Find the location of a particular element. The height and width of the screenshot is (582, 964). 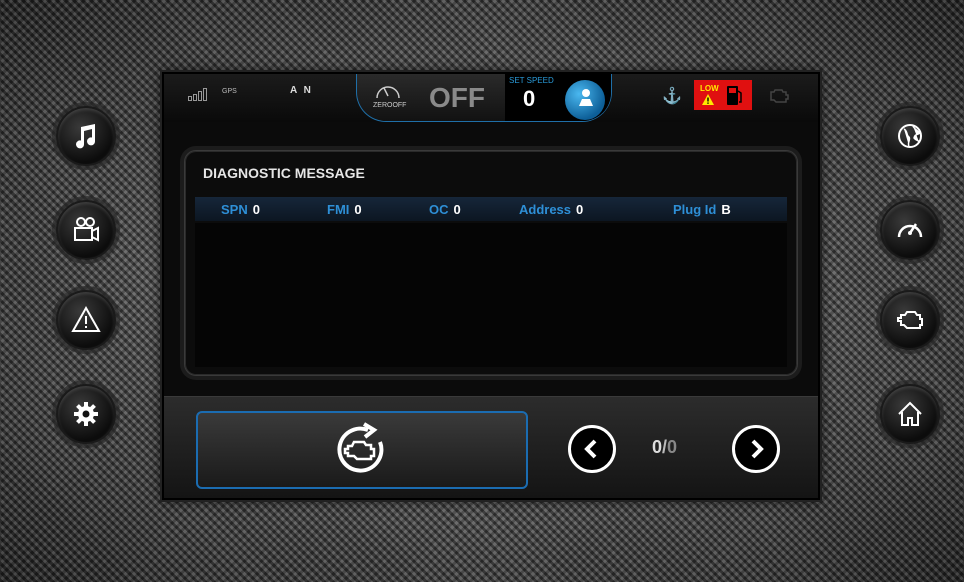

speed-adjust-button is located at coordinates (585, 100).